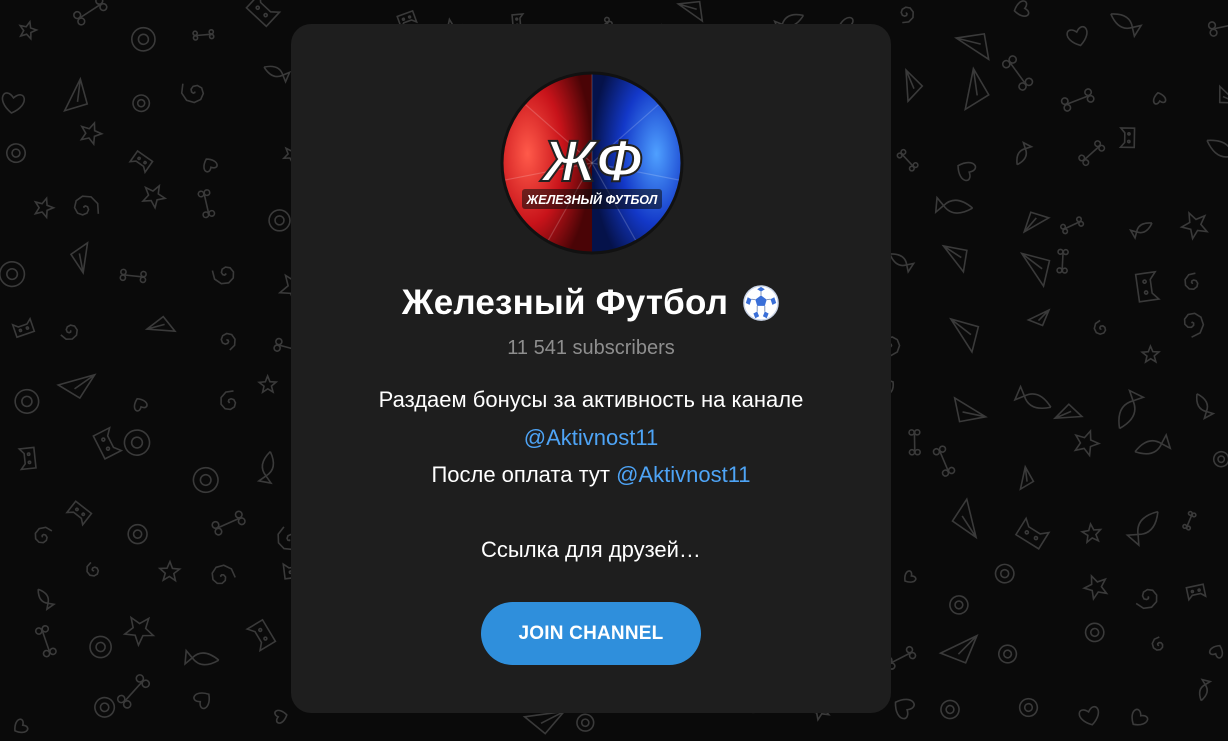 Image resolution: width=1228 pixels, height=741 pixels. I want to click on mention-link-1: @Aktivnost11, so click(591, 437).